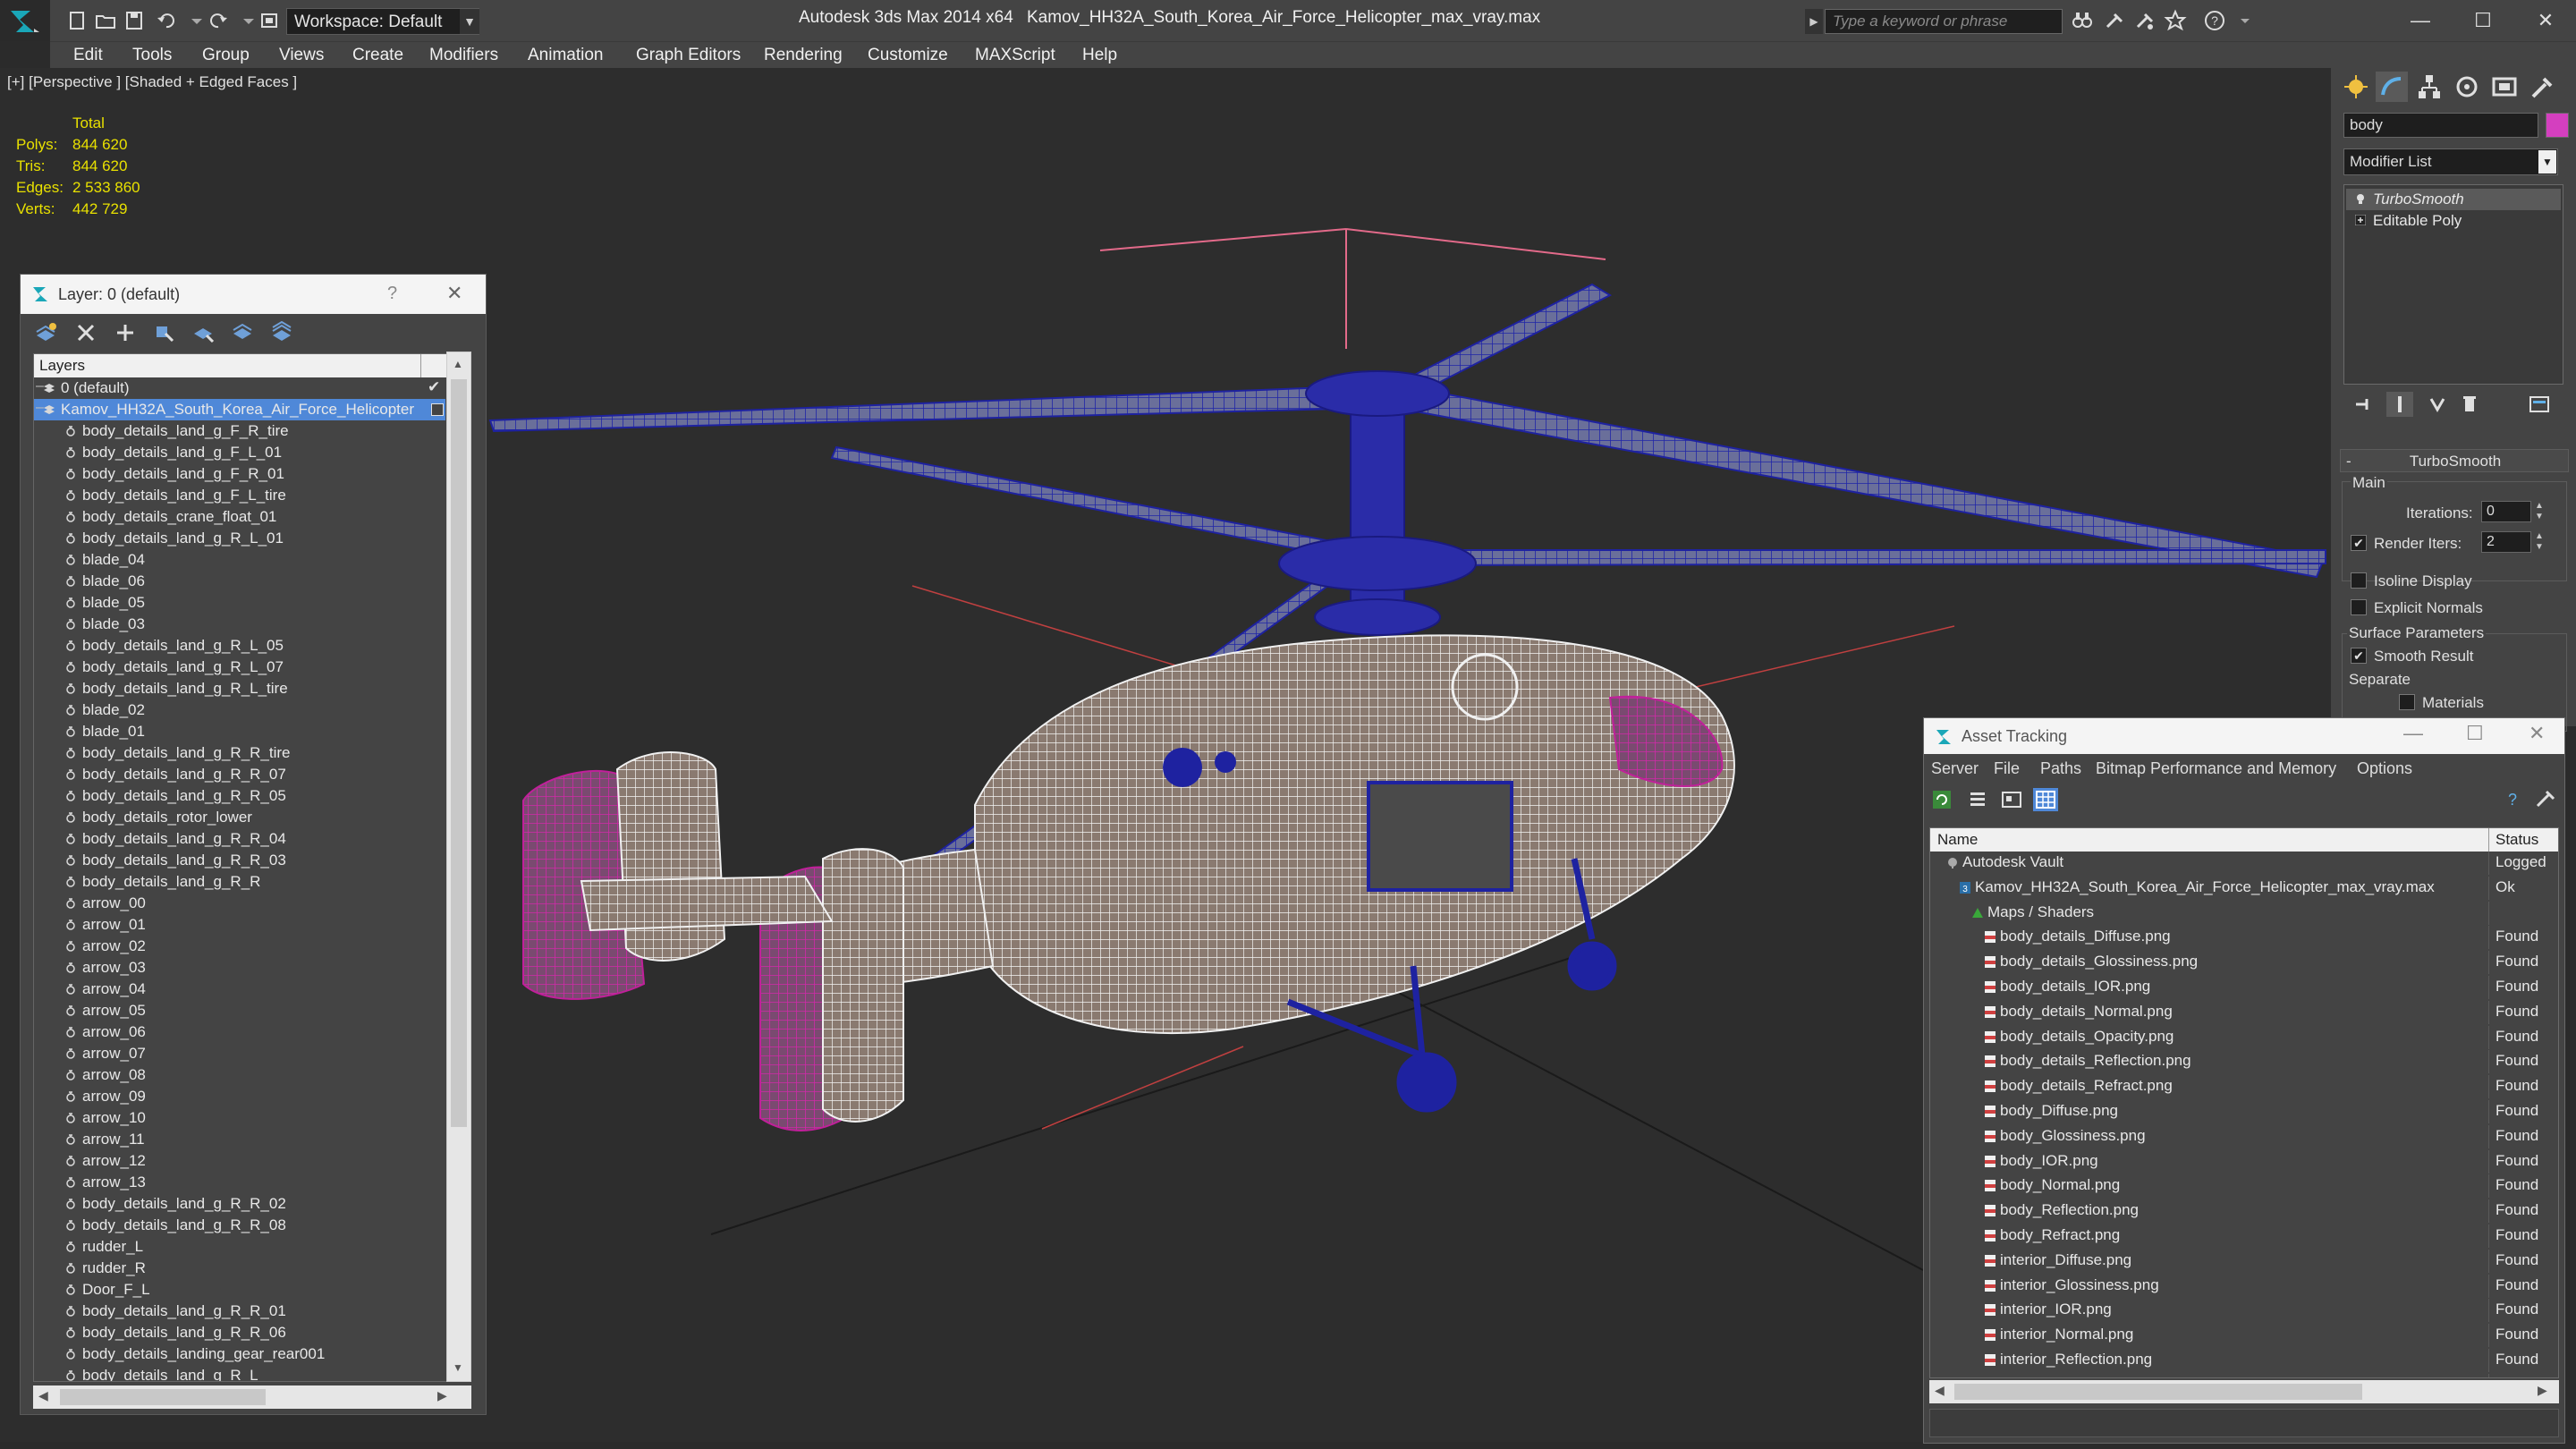  Describe the element at coordinates (2413, 733) in the screenshot. I see `minimize-button: —` at that location.